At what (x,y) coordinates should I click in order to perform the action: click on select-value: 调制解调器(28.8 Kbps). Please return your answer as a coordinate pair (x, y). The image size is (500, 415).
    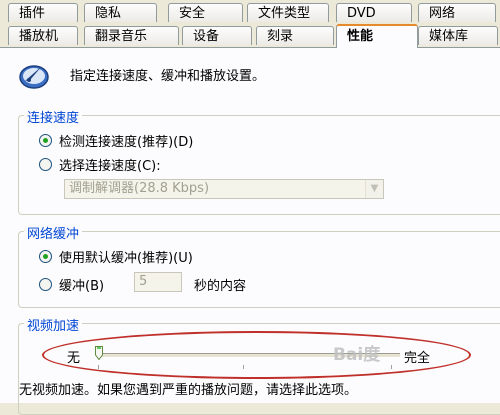
    Looking at the image, I should click on (139, 188).